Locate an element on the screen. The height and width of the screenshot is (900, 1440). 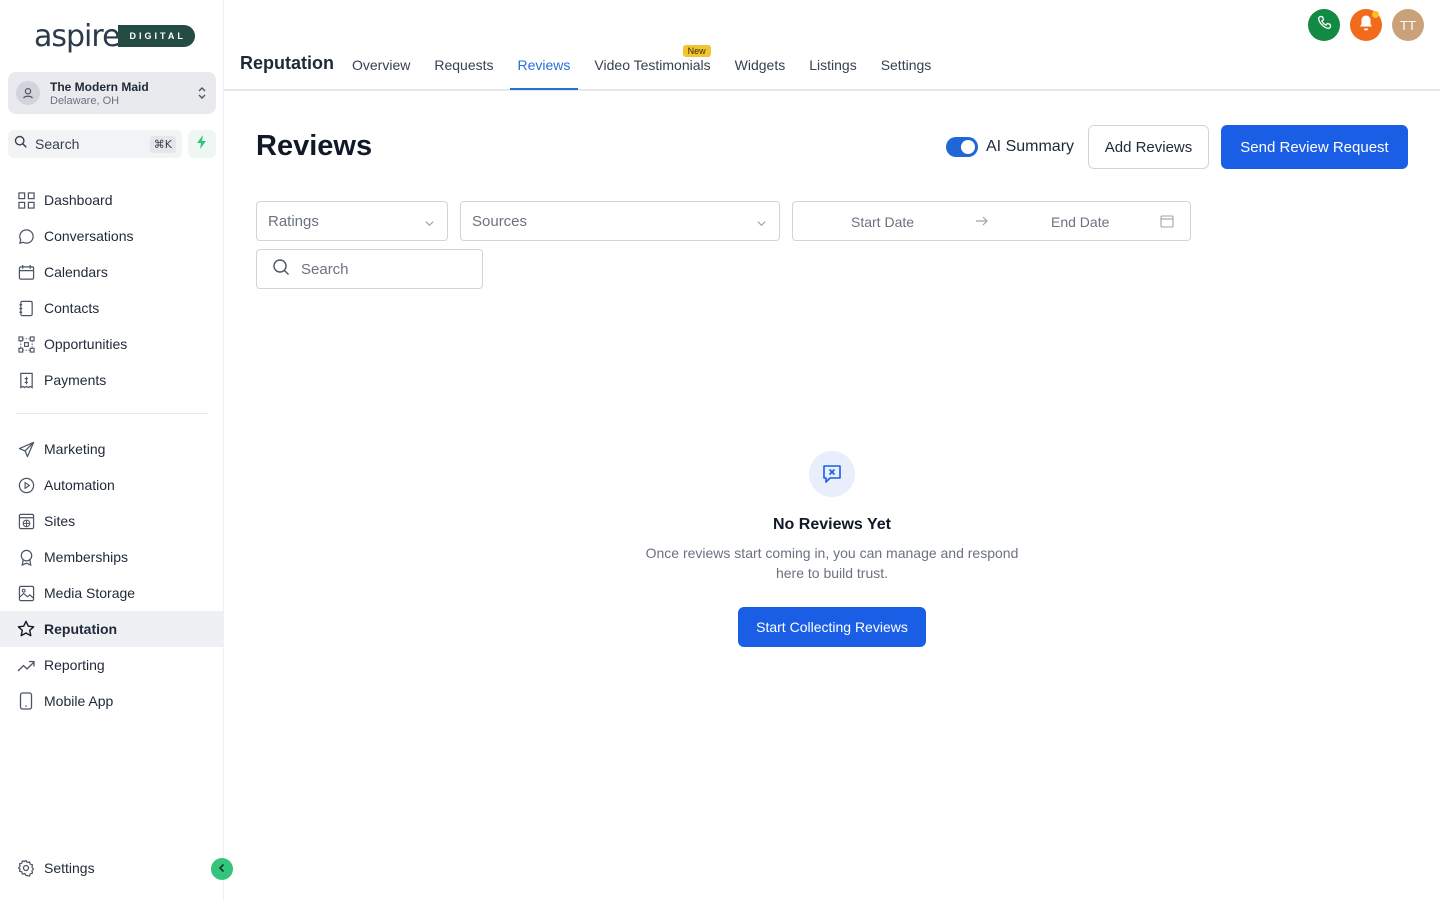
ai-summary-label: AI Summary is located at coordinates (1030, 146).